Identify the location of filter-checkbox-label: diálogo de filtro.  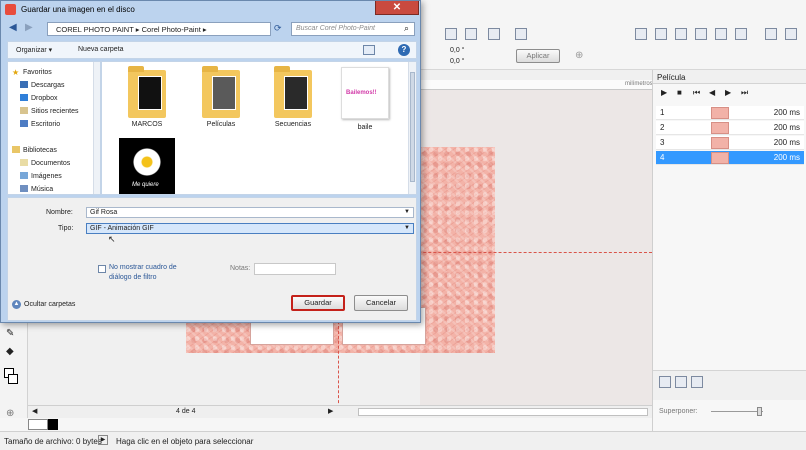
(132, 277).